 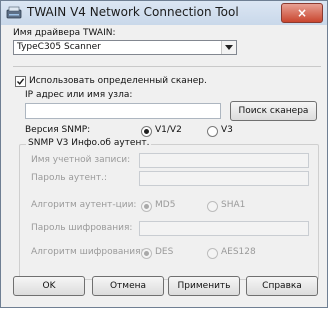 I want to click on dropdown-arrow, so click(x=228, y=47).